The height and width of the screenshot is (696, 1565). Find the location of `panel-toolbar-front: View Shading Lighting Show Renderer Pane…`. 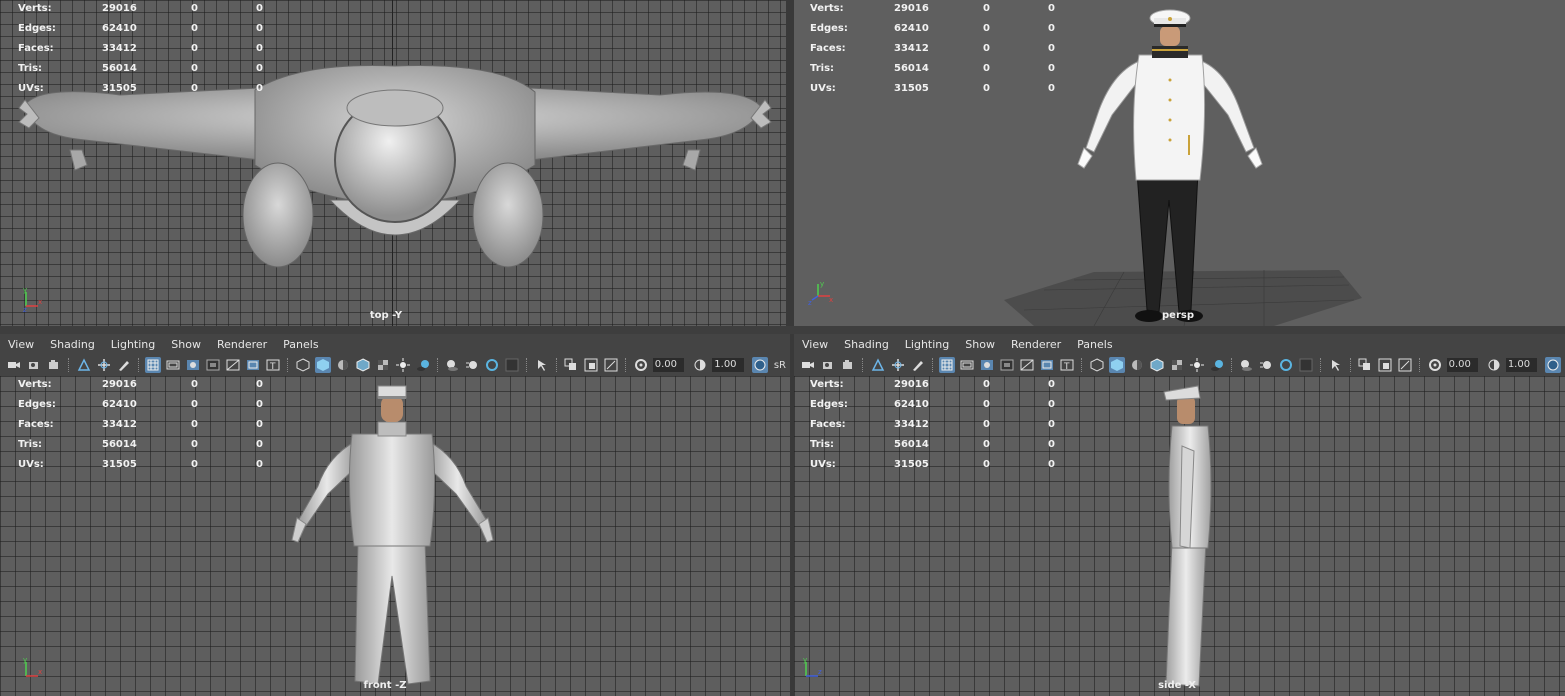

panel-toolbar-front: View Shading Lighting Show Renderer Pane… is located at coordinates (393, 355).